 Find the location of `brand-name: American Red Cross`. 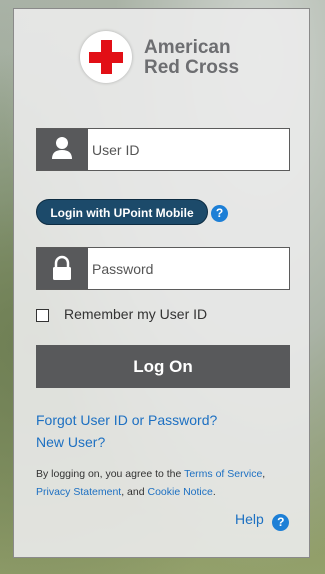

brand-name: American Red Cross is located at coordinates (199, 58).